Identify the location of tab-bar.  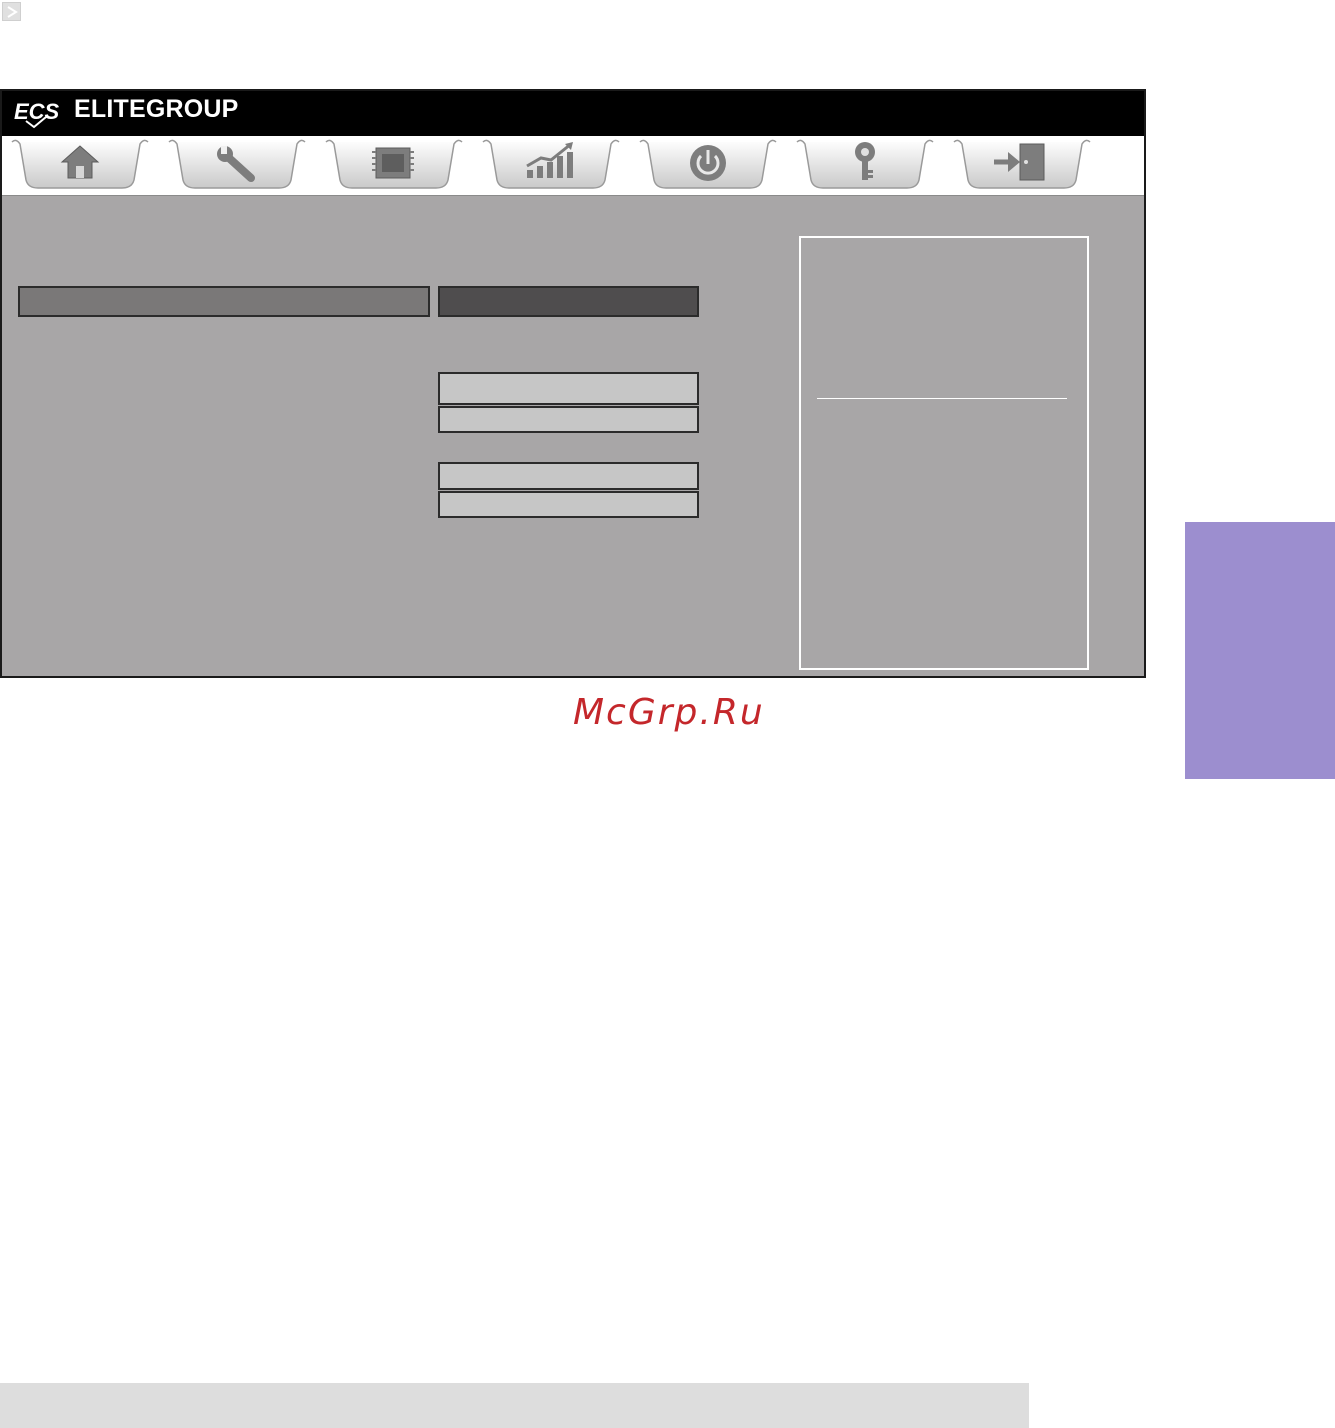
(573, 166).